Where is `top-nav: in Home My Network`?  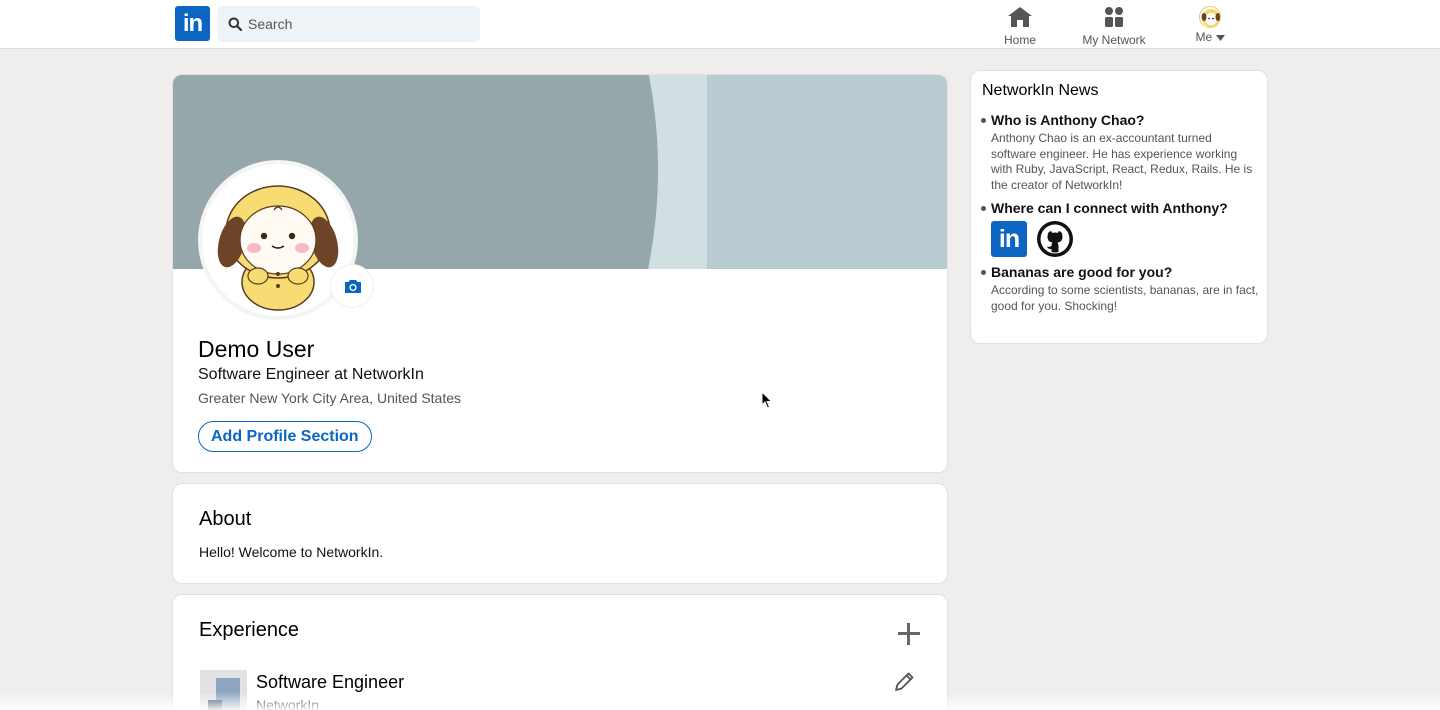 top-nav: in Home My Network is located at coordinates (720, 24).